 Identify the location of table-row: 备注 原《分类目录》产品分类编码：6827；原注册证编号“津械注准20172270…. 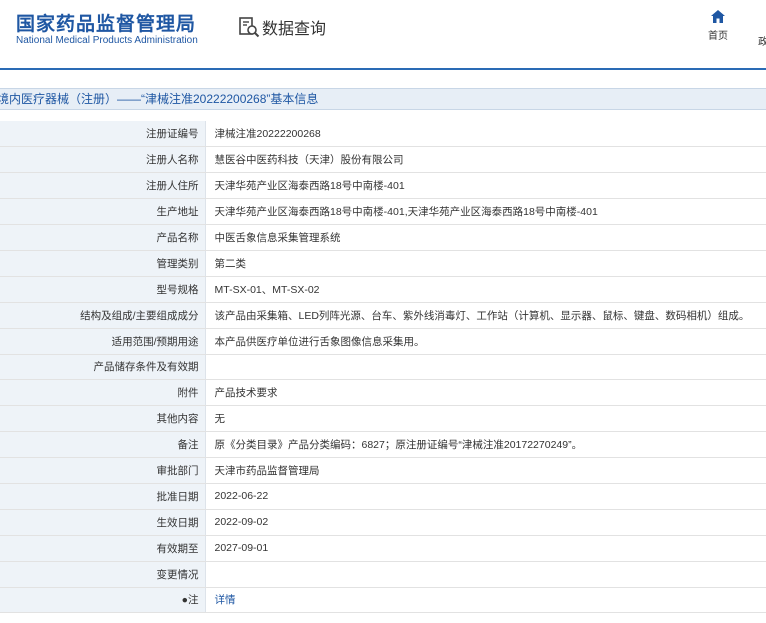
(383, 445).